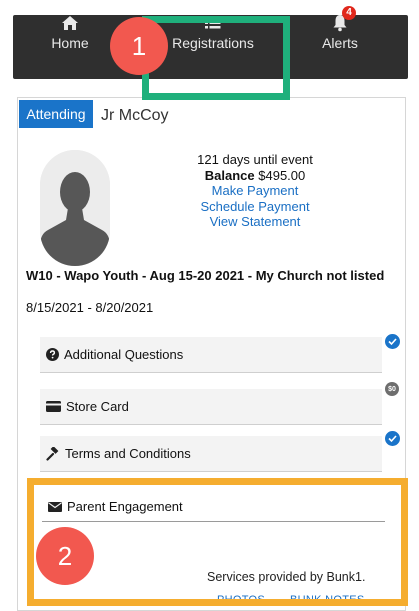 This screenshot has height=611, width=419. Describe the element at coordinates (70, 43) in the screenshot. I see `nav-home-label: Home` at that location.